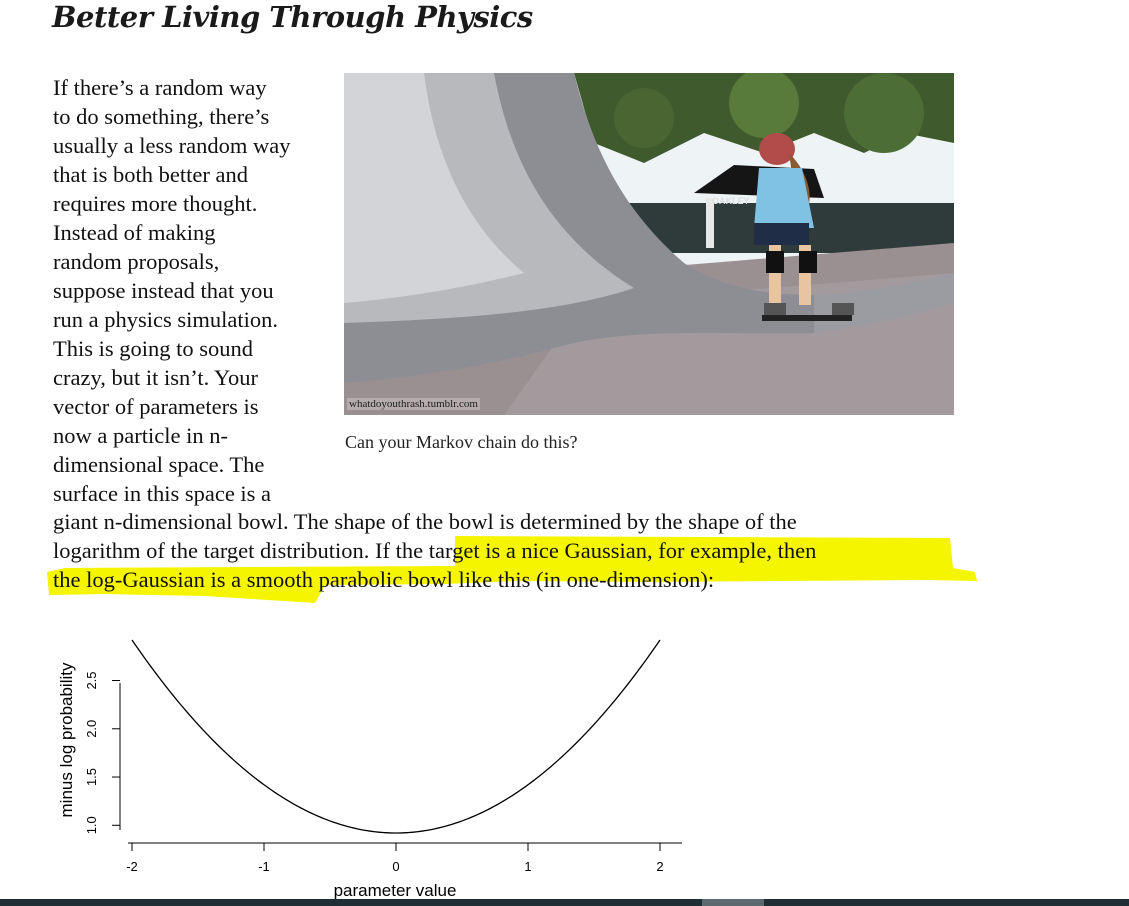  What do you see at coordinates (153, 348) in the screenshot?
I see `text-line: This is going to sound` at bounding box center [153, 348].